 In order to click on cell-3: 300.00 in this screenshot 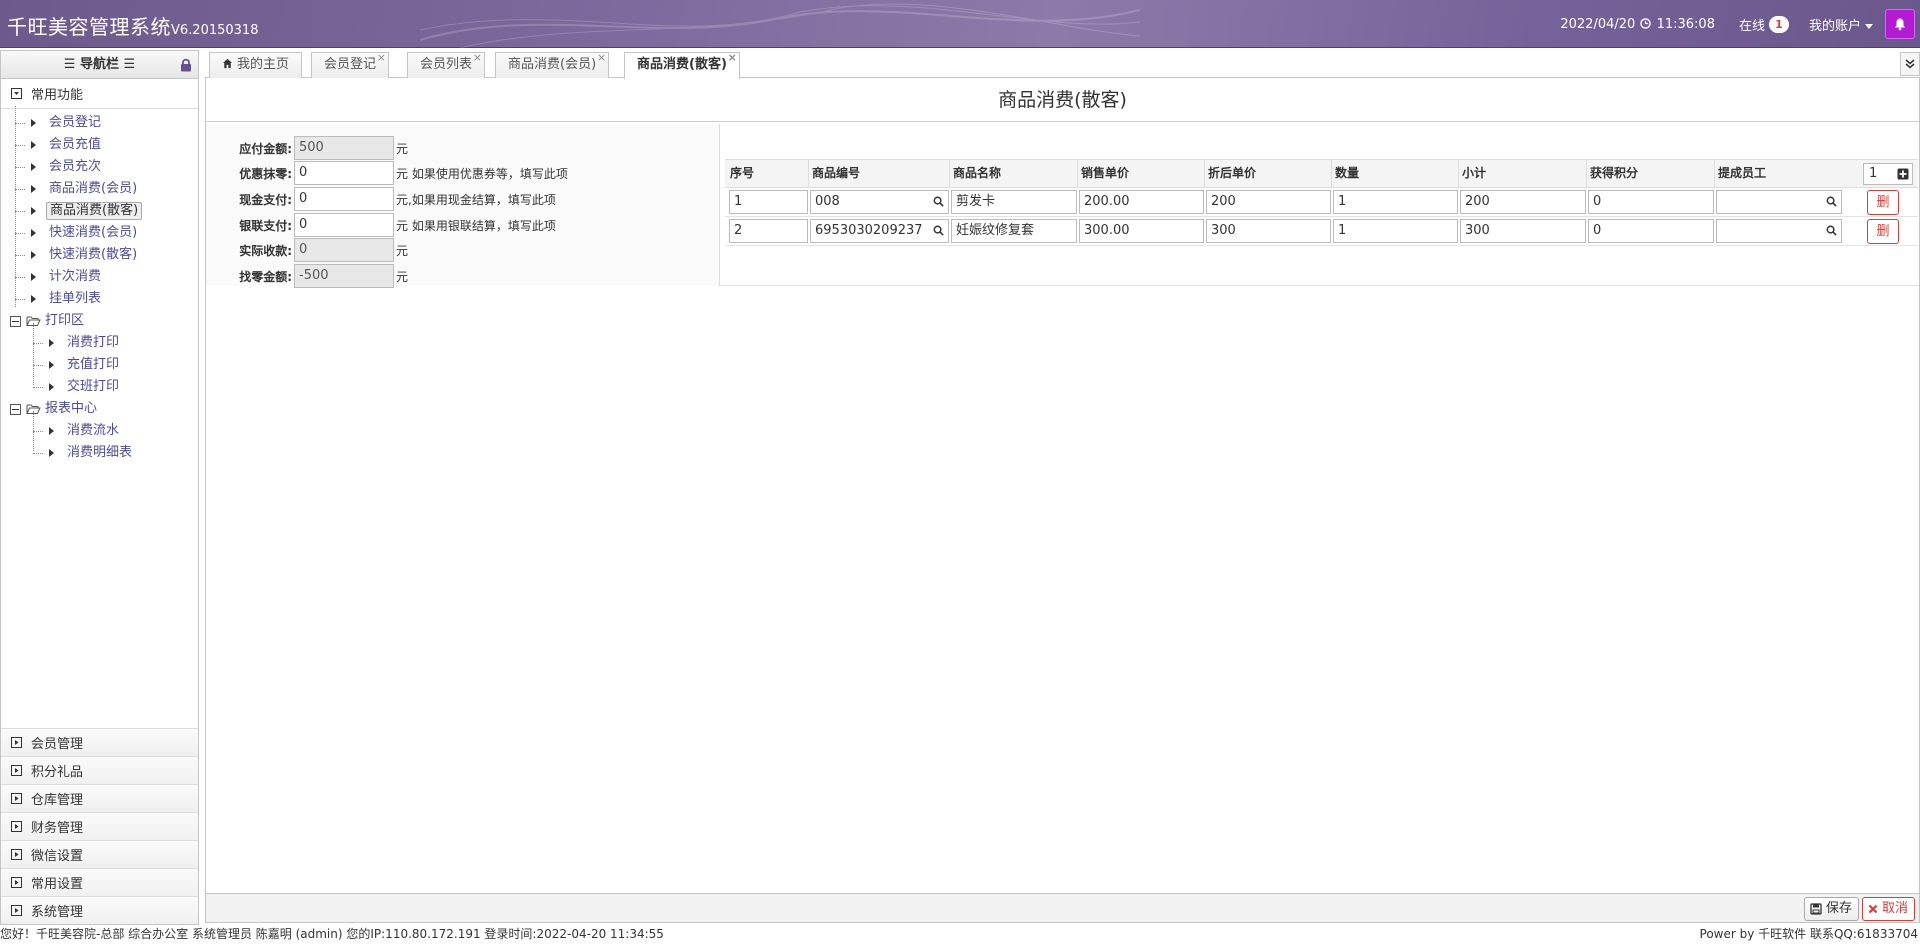, I will do `click(1141, 231)`.